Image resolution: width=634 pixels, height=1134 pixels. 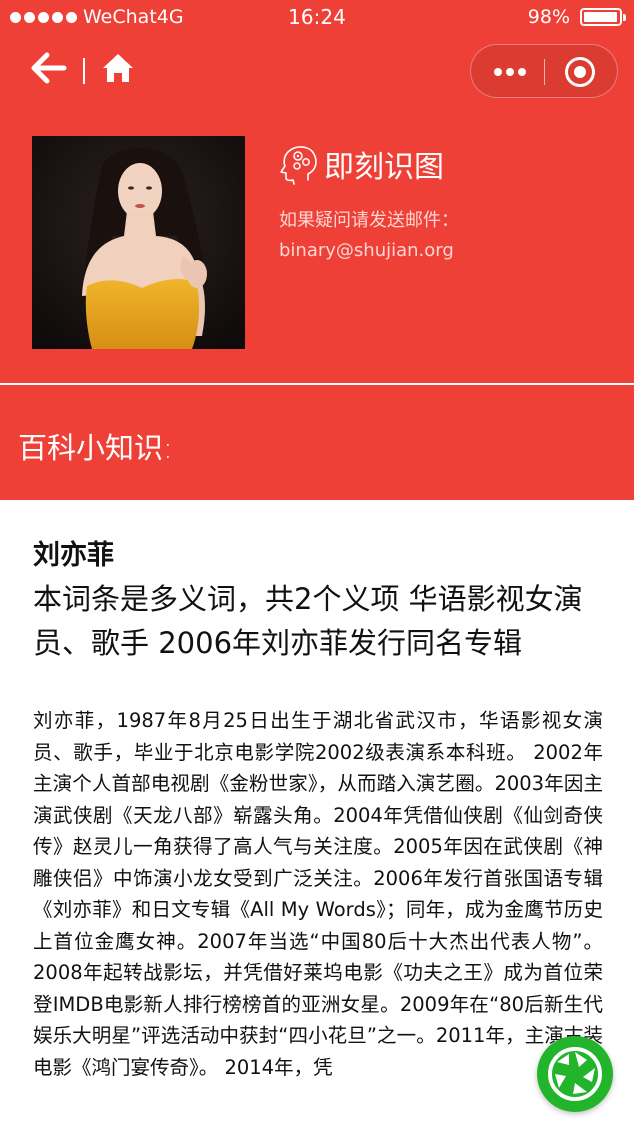 What do you see at coordinates (73, 555) in the screenshot?
I see `article-title: 刘亦菲` at bounding box center [73, 555].